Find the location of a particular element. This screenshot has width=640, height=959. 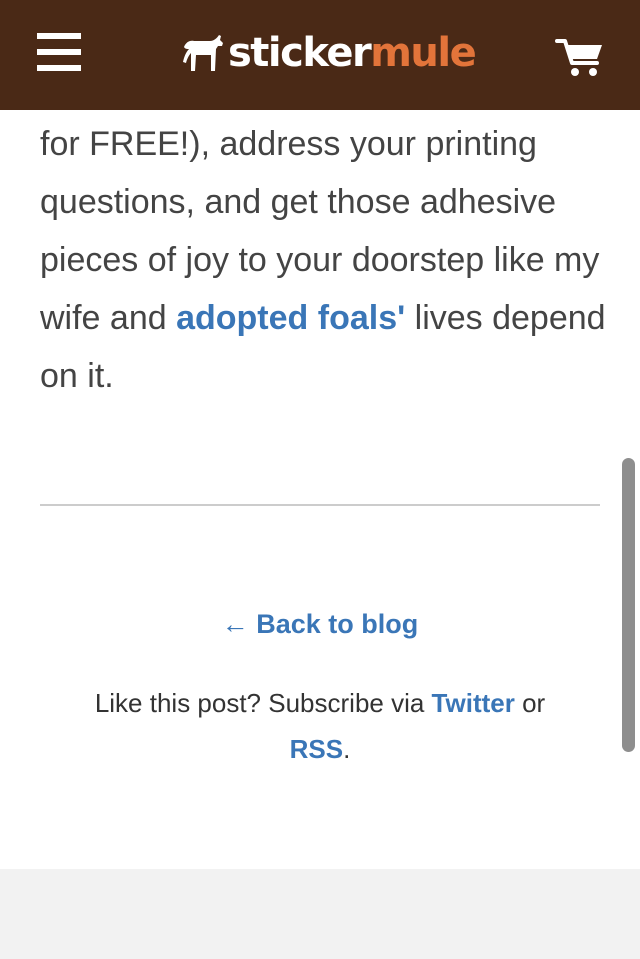

logo-word-mule: mule is located at coordinates (423, 53).